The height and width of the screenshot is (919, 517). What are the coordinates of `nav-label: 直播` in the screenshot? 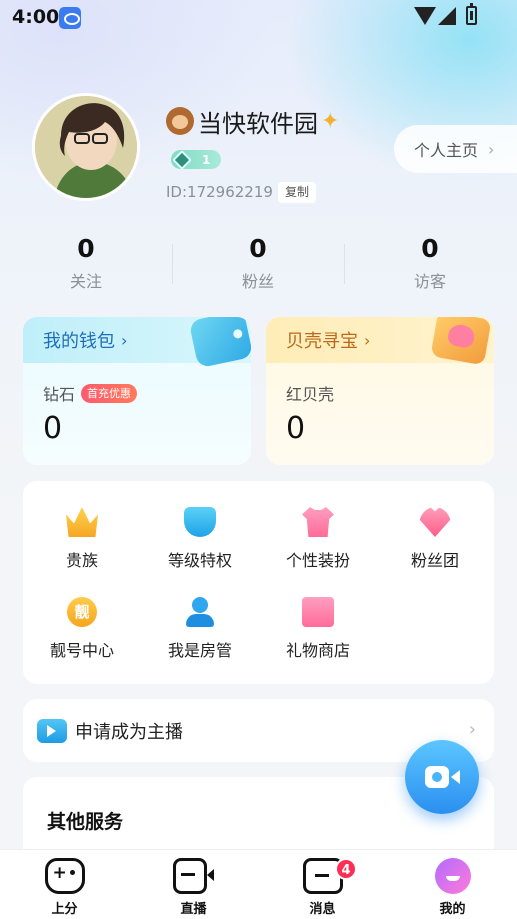 It's located at (193, 909).